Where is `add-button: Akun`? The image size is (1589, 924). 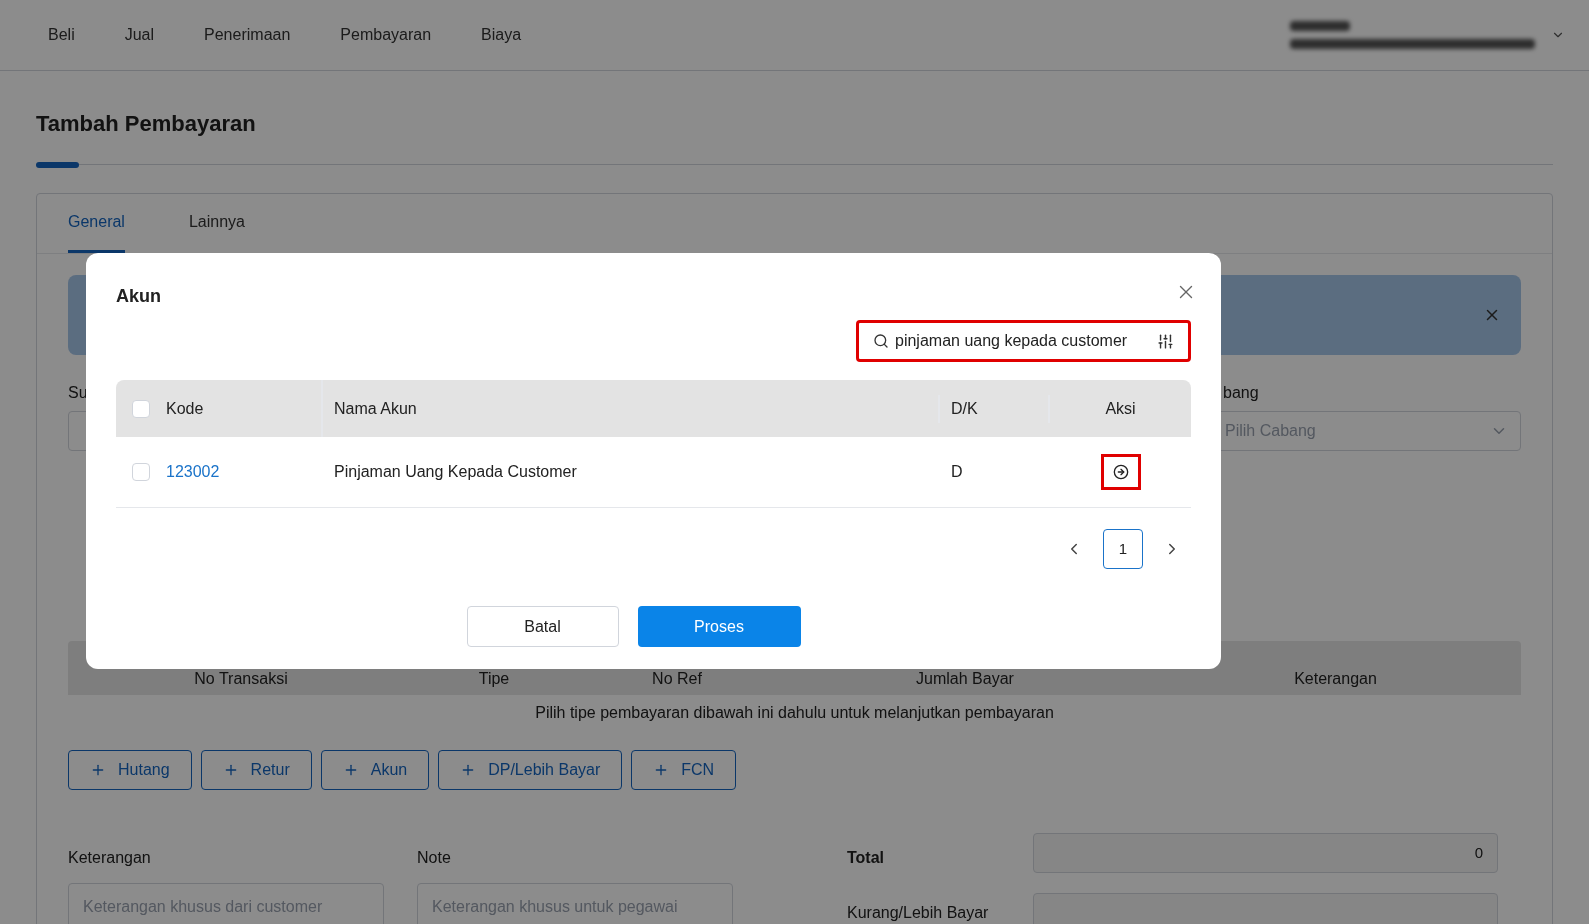 add-button: Akun is located at coordinates (375, 770).